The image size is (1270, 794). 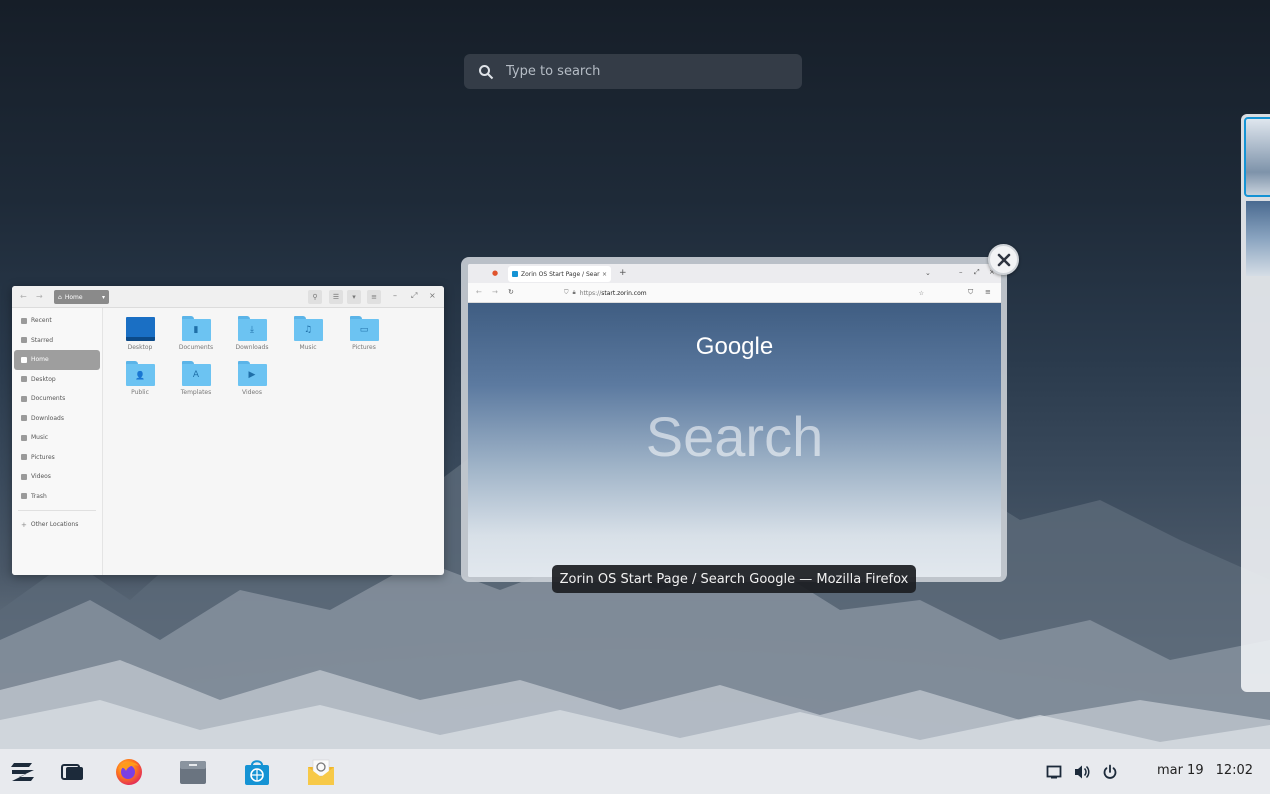 What do you see at coordinates (734, 436) in the screenshot?
I see `search-placeholder-text: Search` at bounding box center [734, 436].